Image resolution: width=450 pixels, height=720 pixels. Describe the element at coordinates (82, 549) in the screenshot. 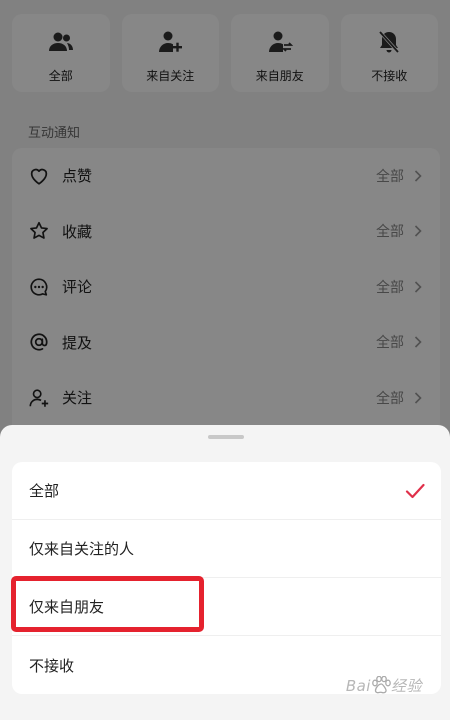

I see `option-label: 仅来自关注的人` at that location.